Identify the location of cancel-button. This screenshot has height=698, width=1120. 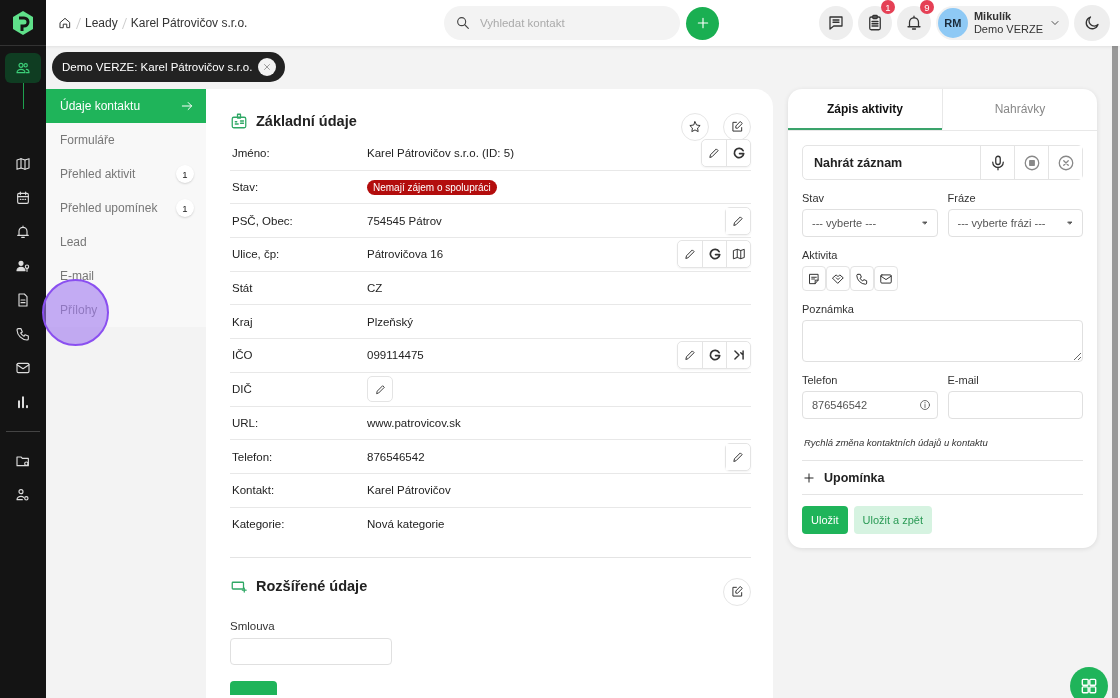
(1065, 162).